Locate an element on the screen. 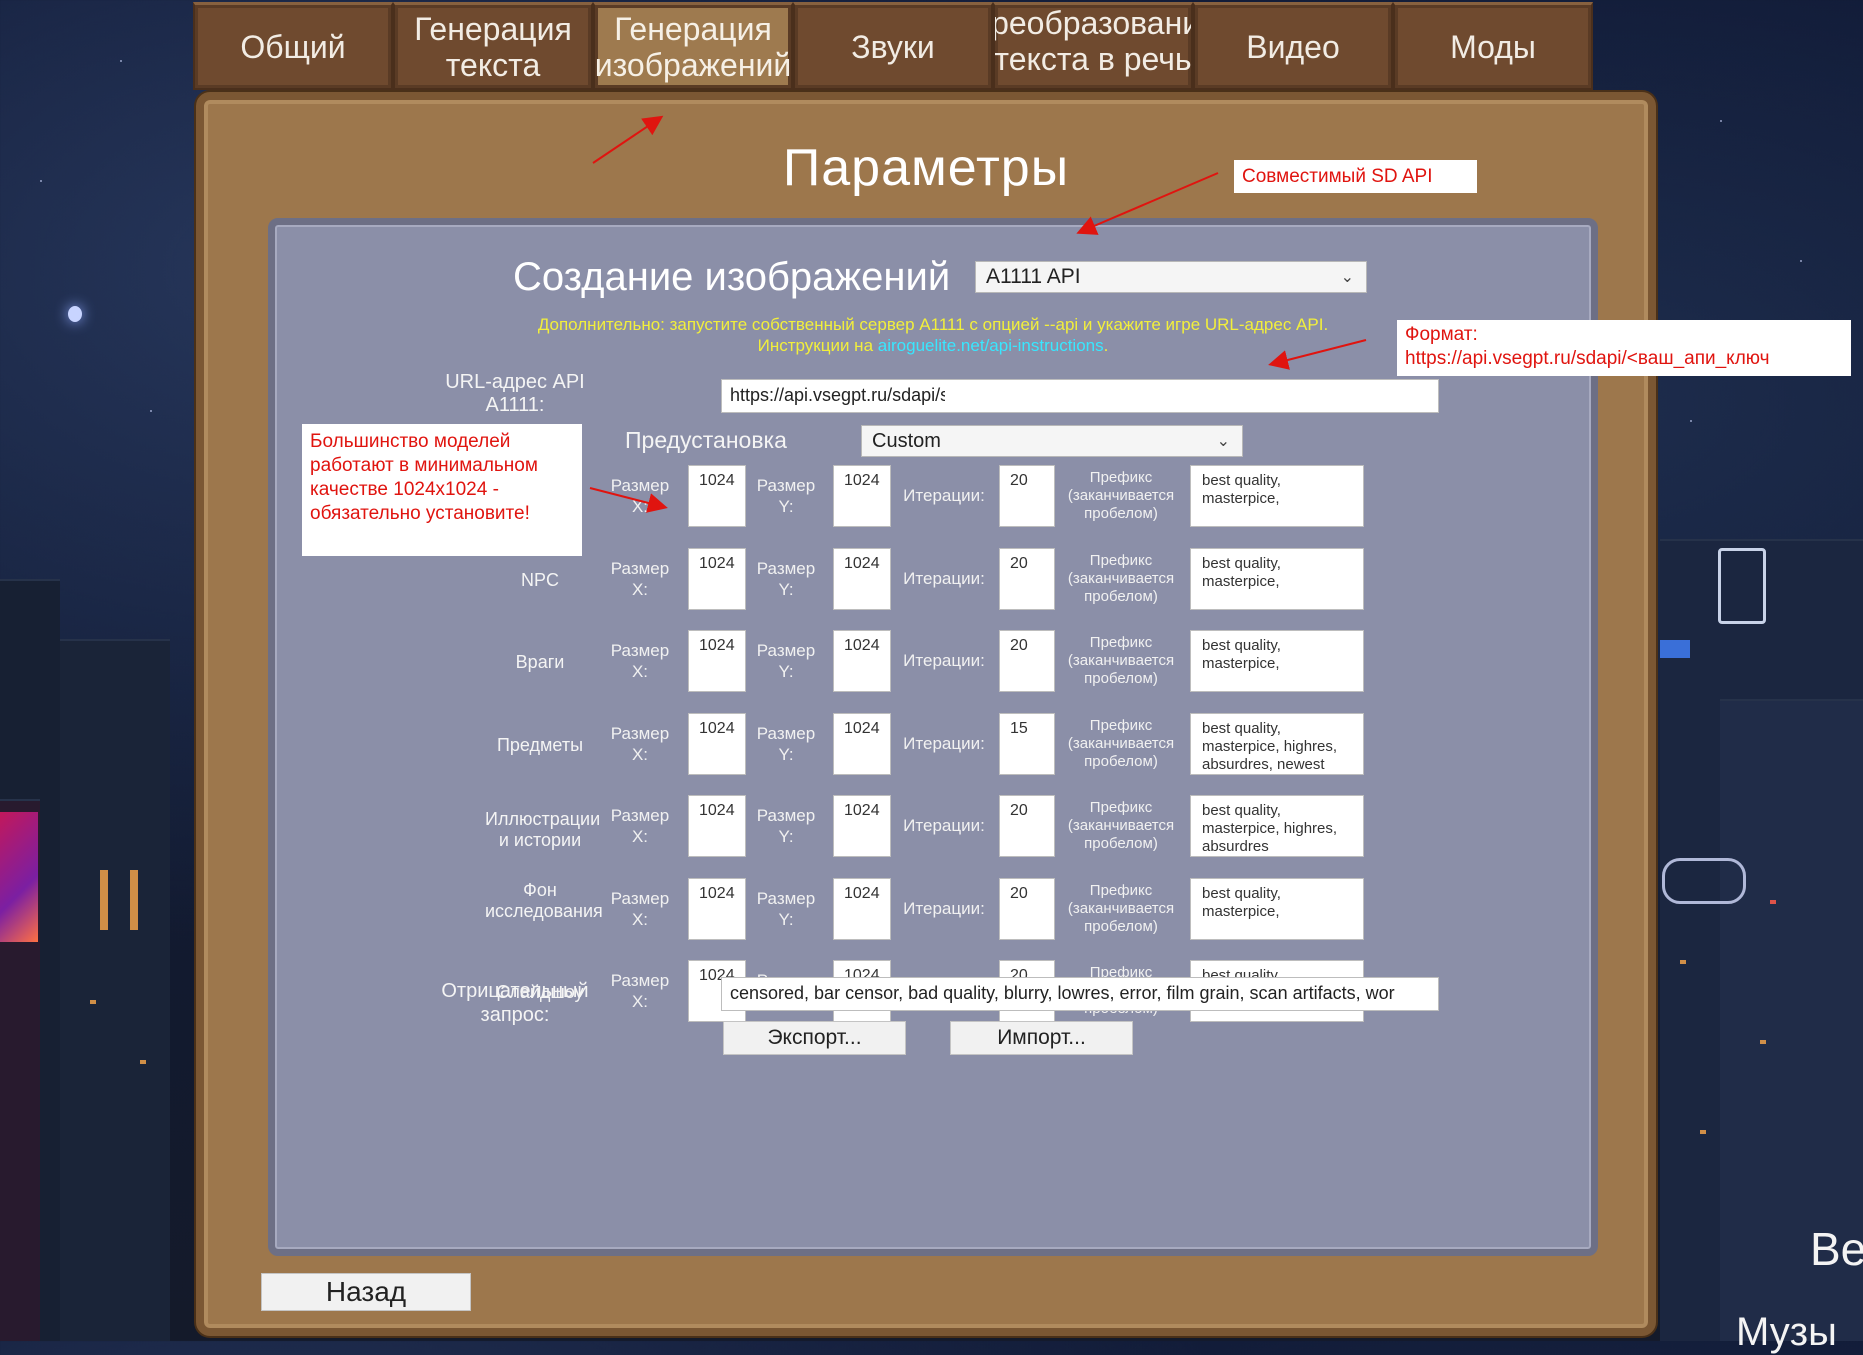 The width and height of the screenshot is (1863, 1355). tab-label: Общий is located at coordinates (293, 46).